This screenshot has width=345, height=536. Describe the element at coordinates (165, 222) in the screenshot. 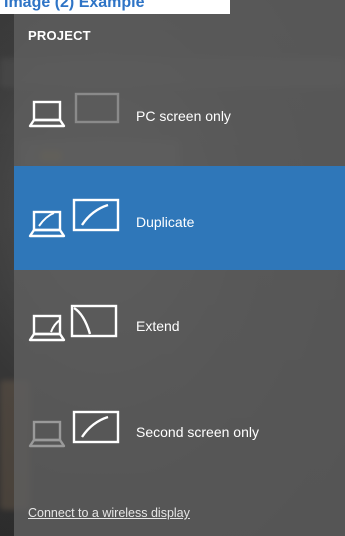

I see `option-label: Duplicate` at that location.